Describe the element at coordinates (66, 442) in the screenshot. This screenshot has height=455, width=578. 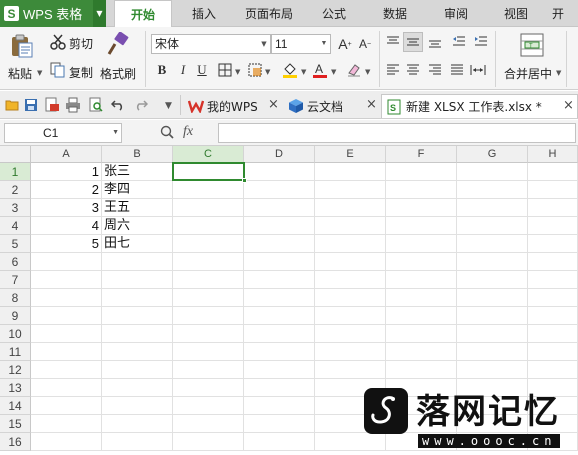
I see `cell-a16` at that location.